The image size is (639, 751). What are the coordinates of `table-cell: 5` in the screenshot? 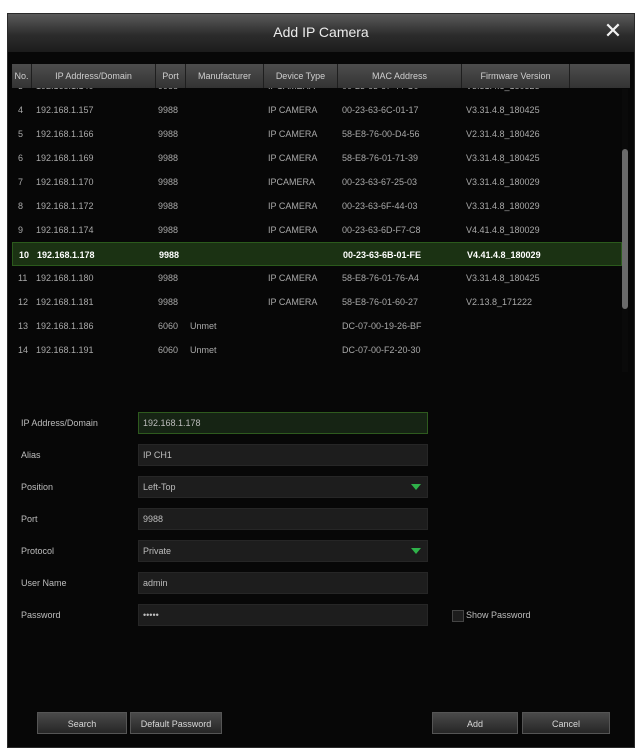 It's located at (21, 134).